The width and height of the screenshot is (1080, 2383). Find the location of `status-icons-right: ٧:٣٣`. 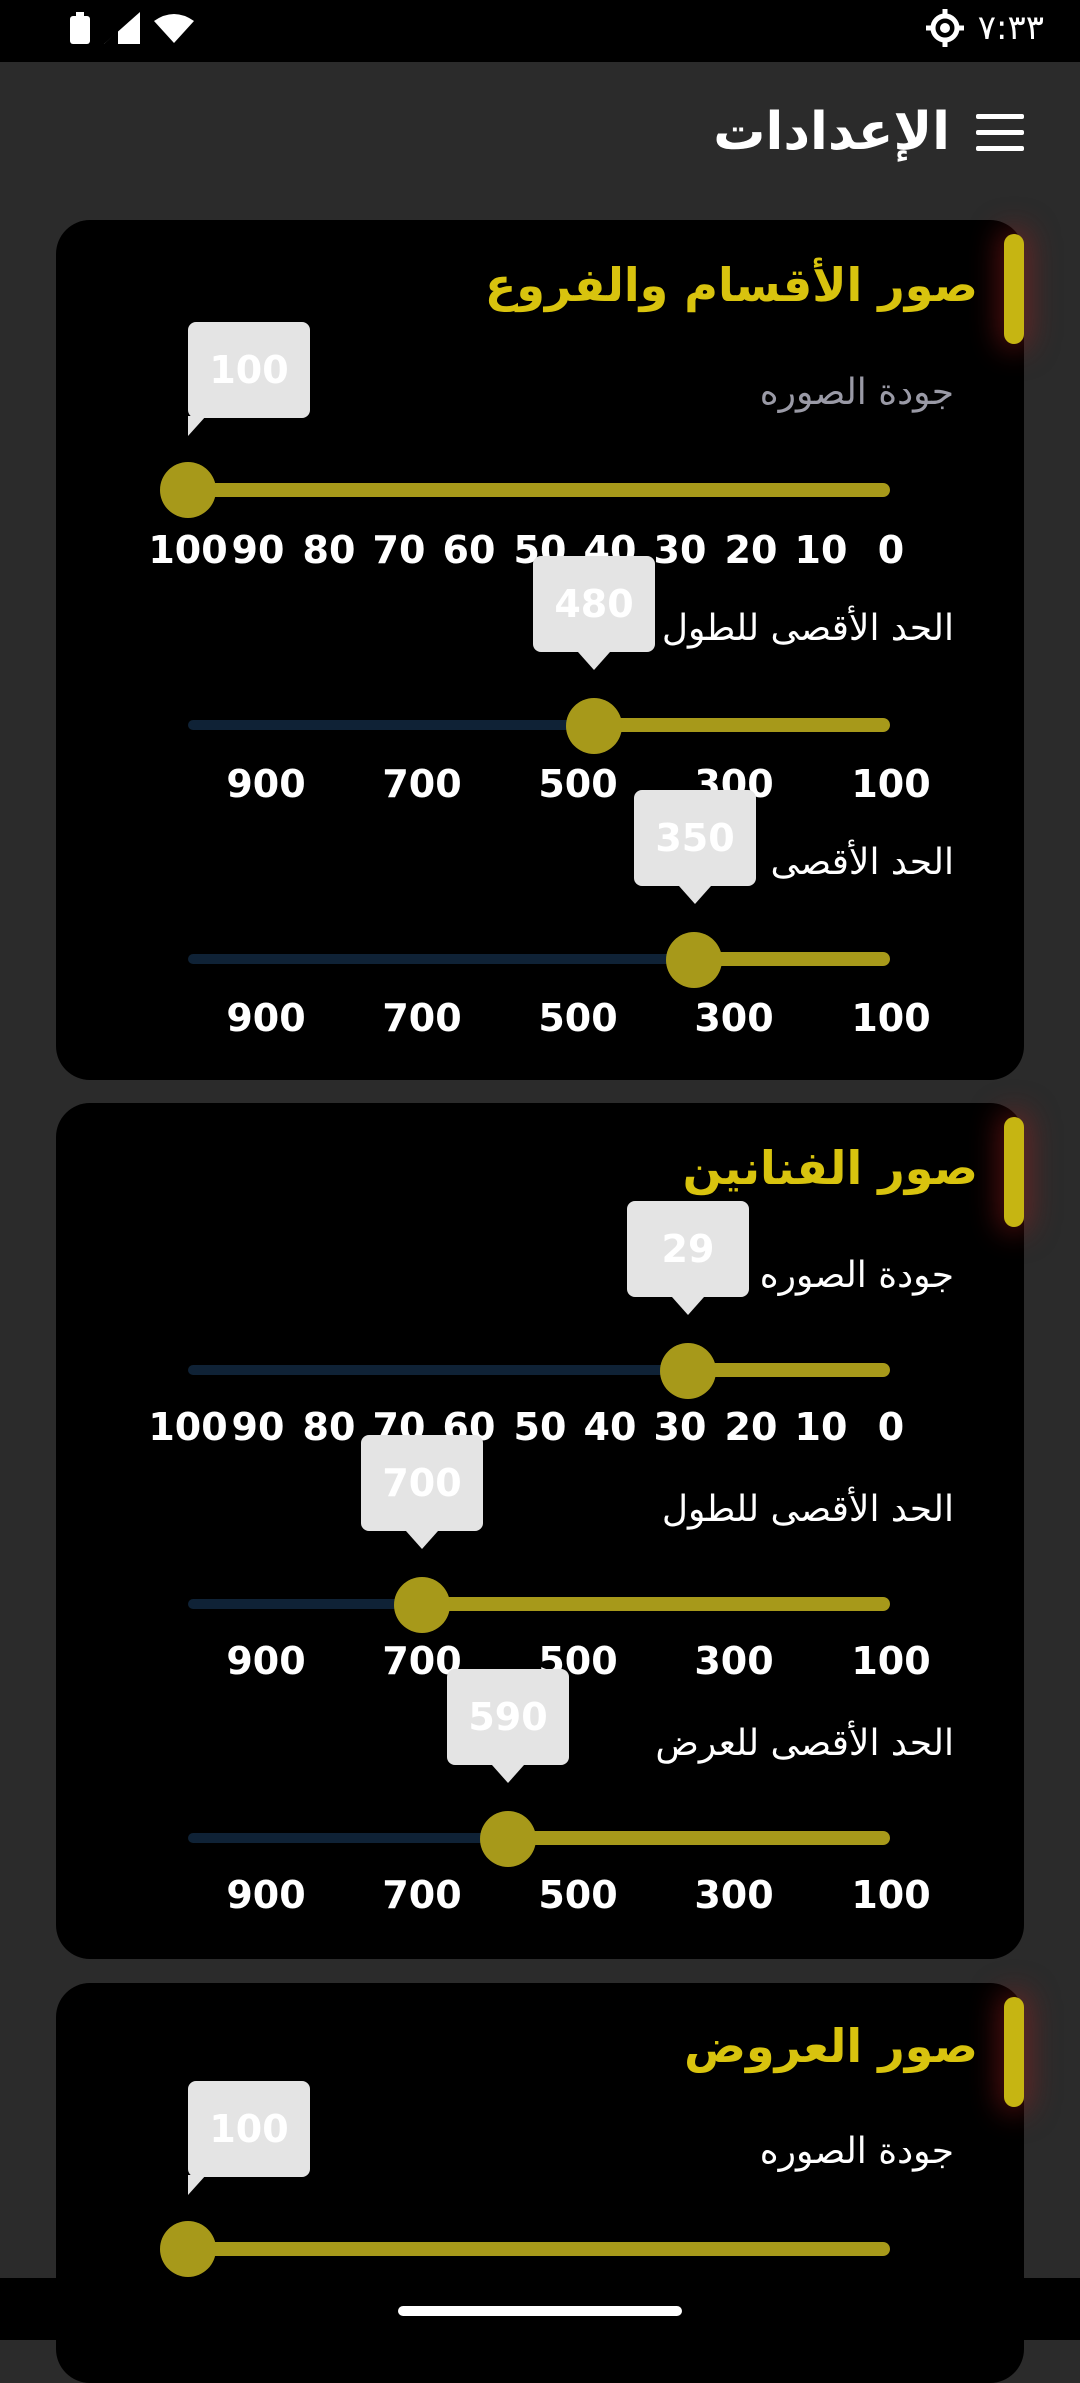

status-icons-right: ٧:٣٣ is located at coordinates (984, 28).